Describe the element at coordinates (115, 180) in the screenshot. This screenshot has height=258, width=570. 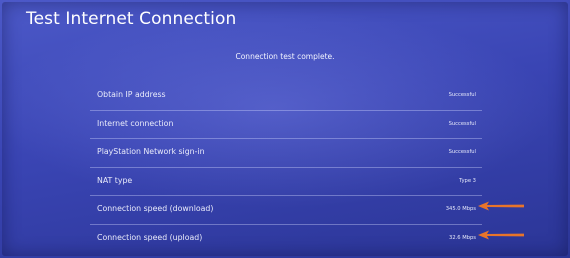
I see `result-label: NAT type` at that location.